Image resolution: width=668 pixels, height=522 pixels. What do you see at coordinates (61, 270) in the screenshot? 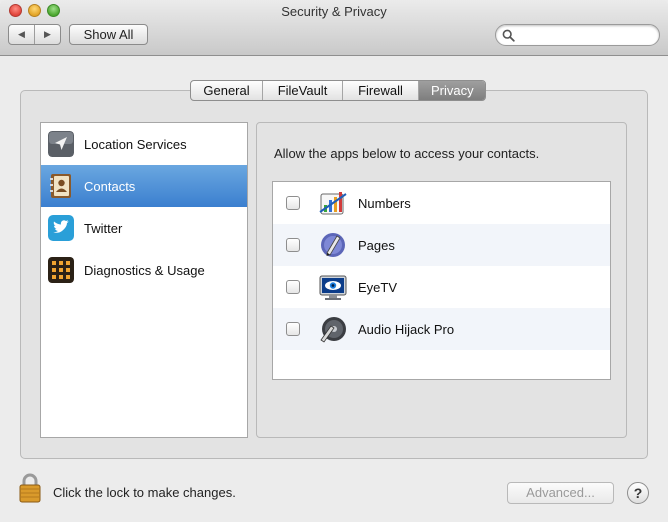
I see `diagnostics-grid-icon` at bounding box center [61, 270].